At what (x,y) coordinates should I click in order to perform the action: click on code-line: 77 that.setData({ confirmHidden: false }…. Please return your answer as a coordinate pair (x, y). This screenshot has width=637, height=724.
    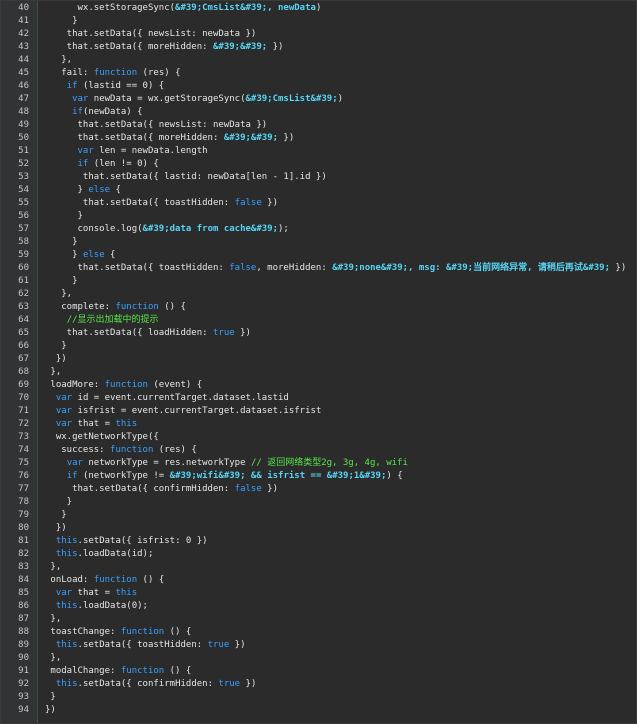
    Looking at the image, I should click on (319, 489).